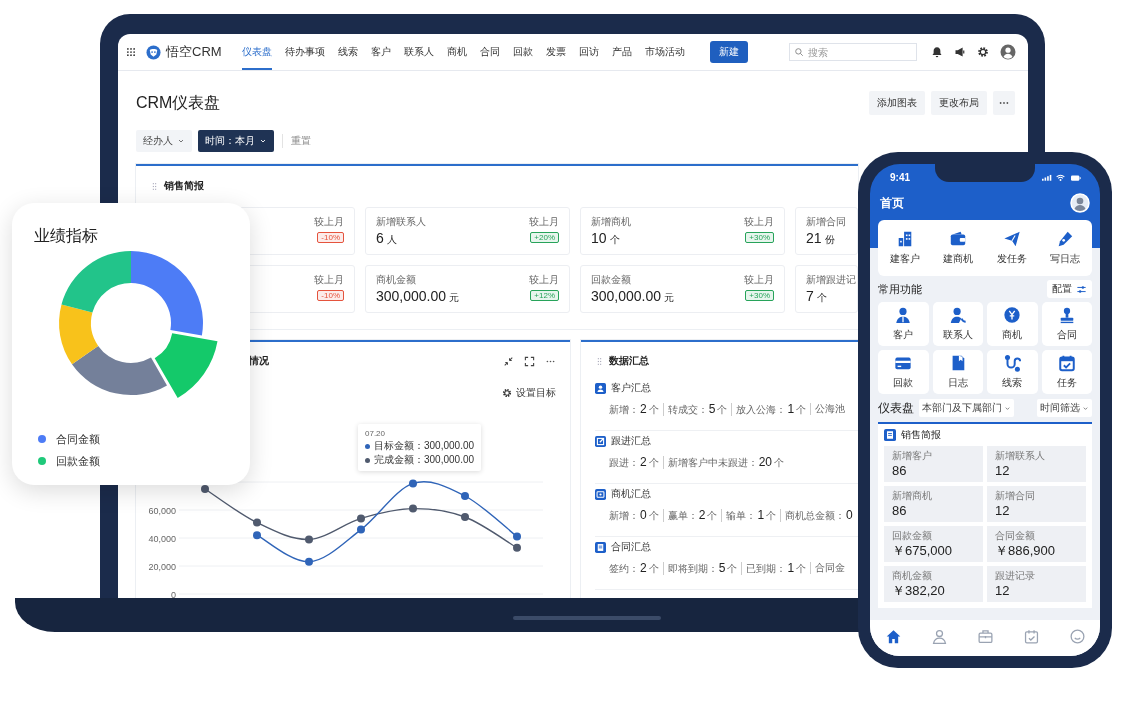 The width and height of the screenshot is (1146, 710). What do you see at coordinates (1081, 289) in the screenshot?
I see `sliders-icon` at bounding box center [1081, 289].